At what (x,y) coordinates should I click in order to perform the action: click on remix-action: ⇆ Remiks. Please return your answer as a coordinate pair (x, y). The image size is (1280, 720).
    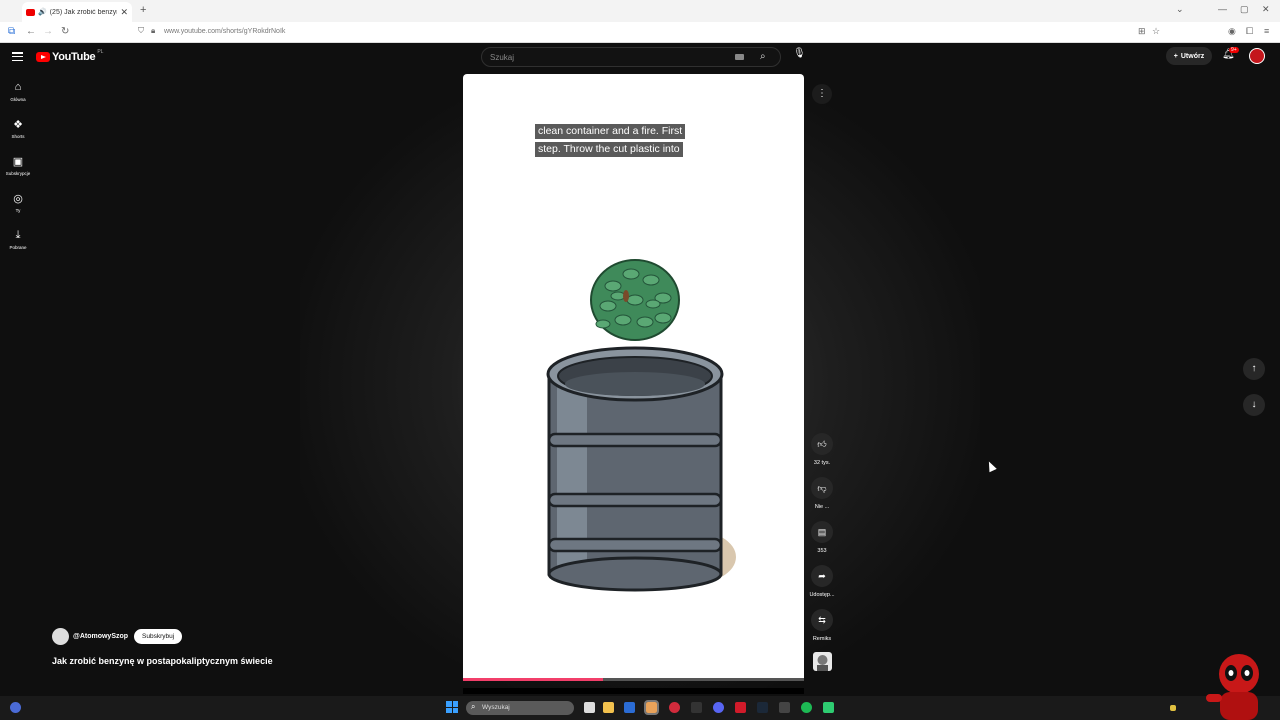
    Looking at the image, I should click on (822, 625).